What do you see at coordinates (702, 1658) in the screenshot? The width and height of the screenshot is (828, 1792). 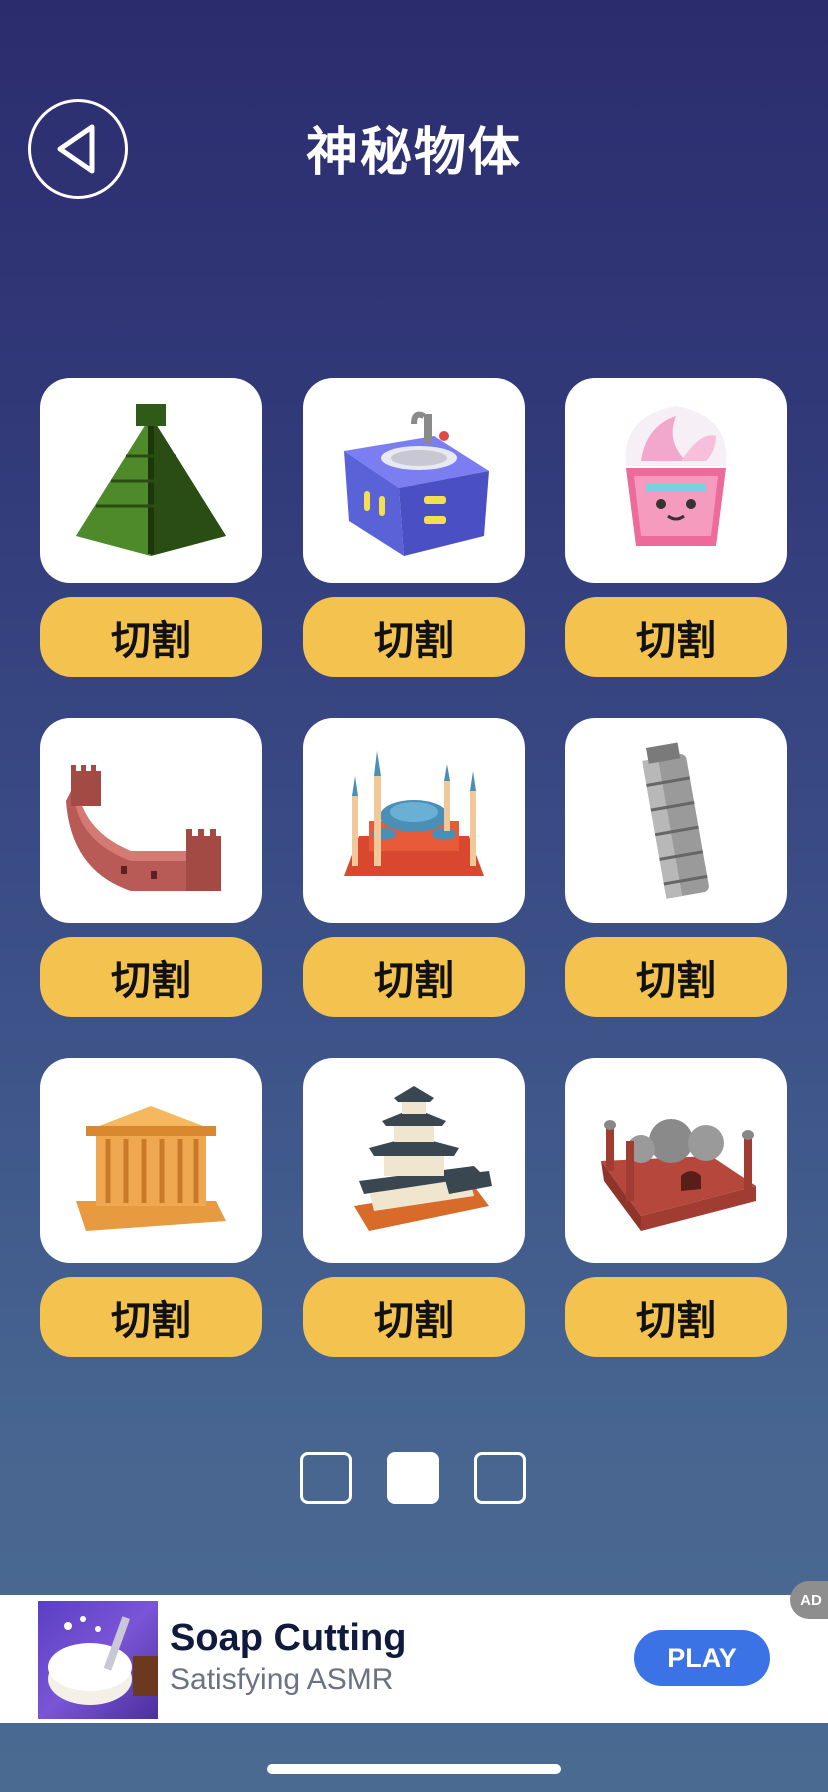 I see `ad-play-button: PLAY` at bounding box center [702, 1658].